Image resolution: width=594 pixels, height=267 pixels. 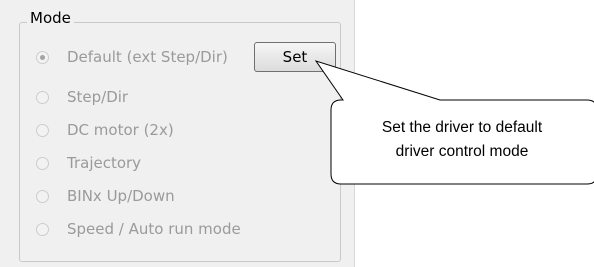 I want to click on radio-trajectory: Trajectory, so click(x=88, y=163).